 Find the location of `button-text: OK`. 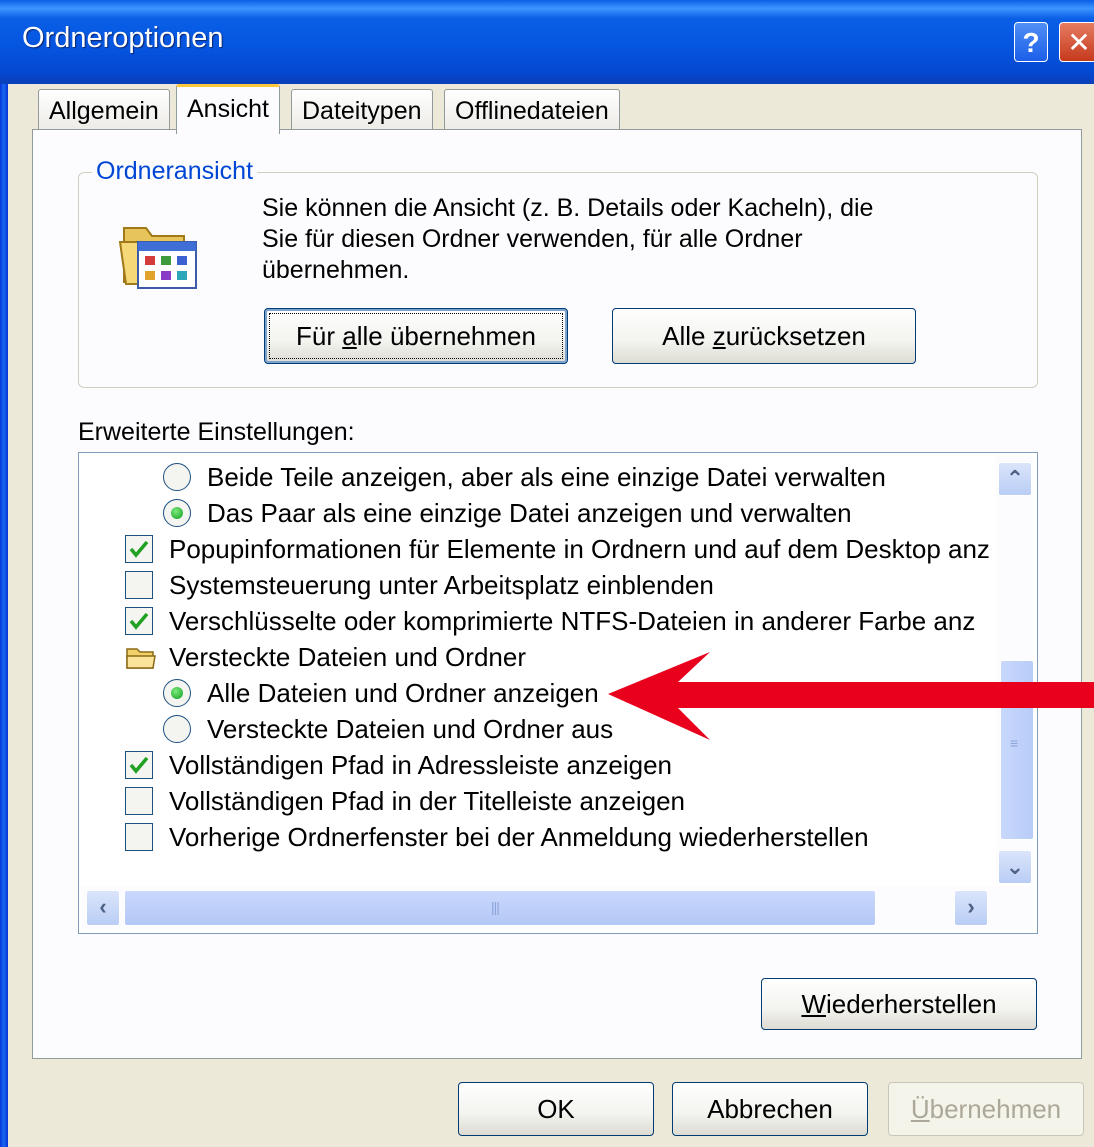

button-text: OK is located at coordinates (556, 1109).